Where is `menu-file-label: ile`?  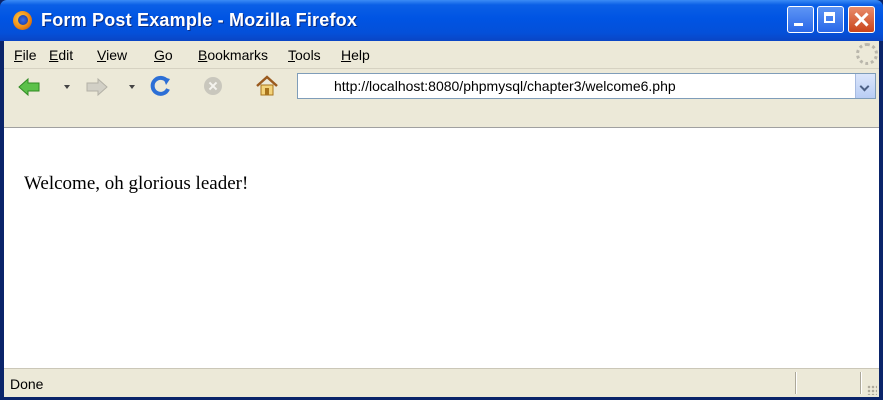 menu-file-label: ile is located at coordinates (29, 55).